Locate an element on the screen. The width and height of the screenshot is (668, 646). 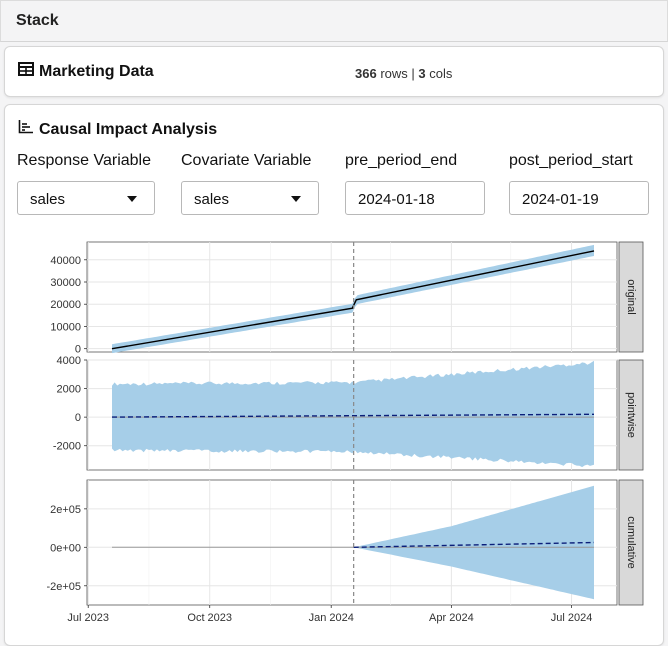
rows-label: rows is located at coordinates (394, 73).